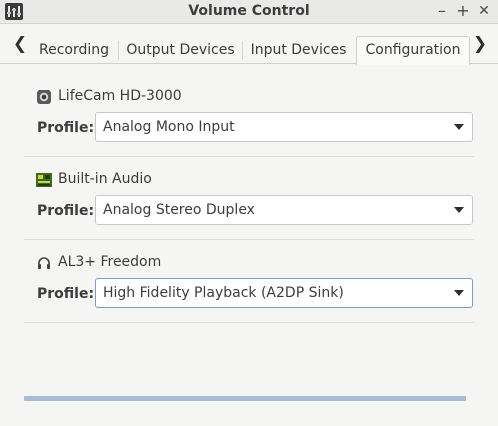 Image resolution: width=498 pixels, height=426 pixels. What do you see at coordinates (74, 50) in the screenshot?
I see `tab-recording: Recording` at bounding box center [74, 50].